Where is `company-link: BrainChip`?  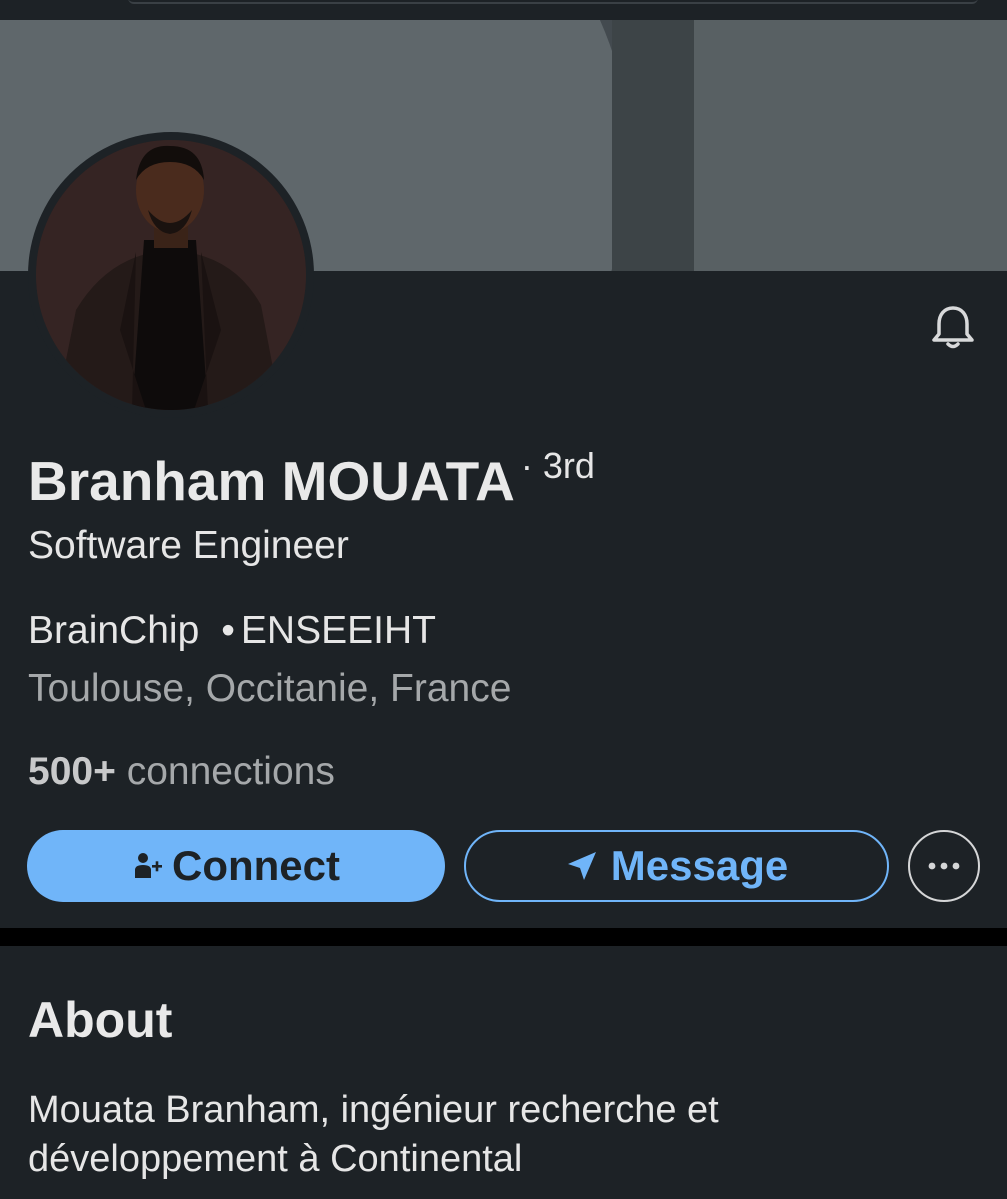
company-link: BrainChip is located at coordinates (113, 630).